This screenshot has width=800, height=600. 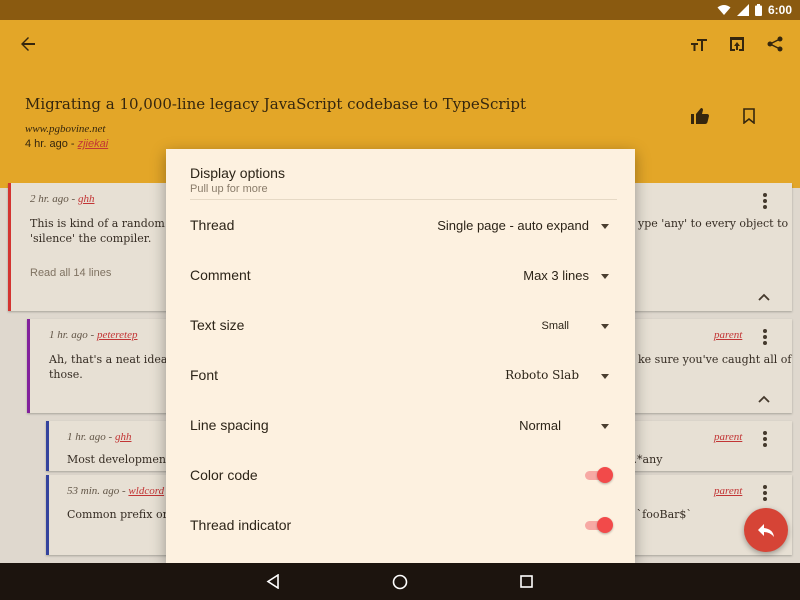 I want to click on line-spacing-select: Normal, so click(x=540, y=425).